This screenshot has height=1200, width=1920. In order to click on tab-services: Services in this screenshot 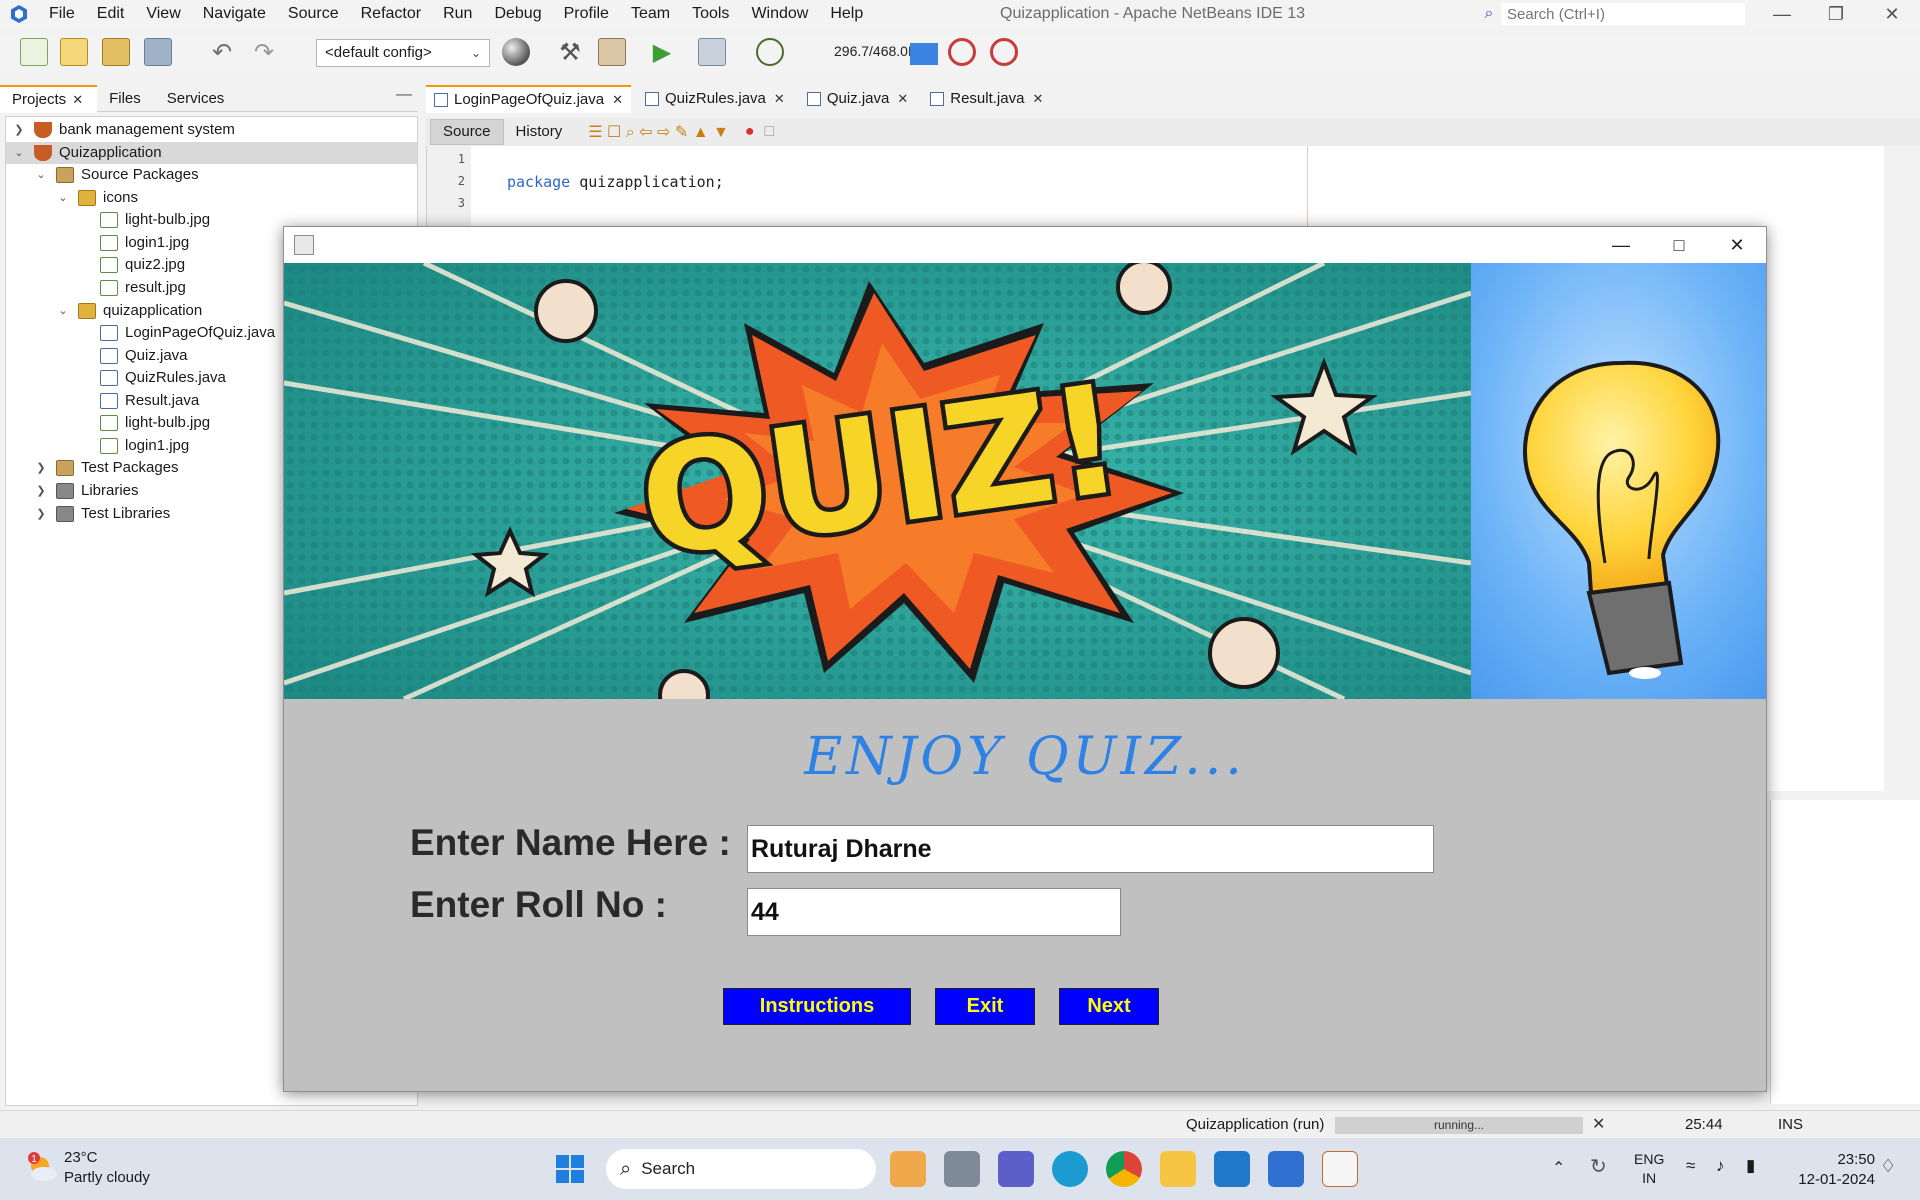, I will do `click(197, 99)`.